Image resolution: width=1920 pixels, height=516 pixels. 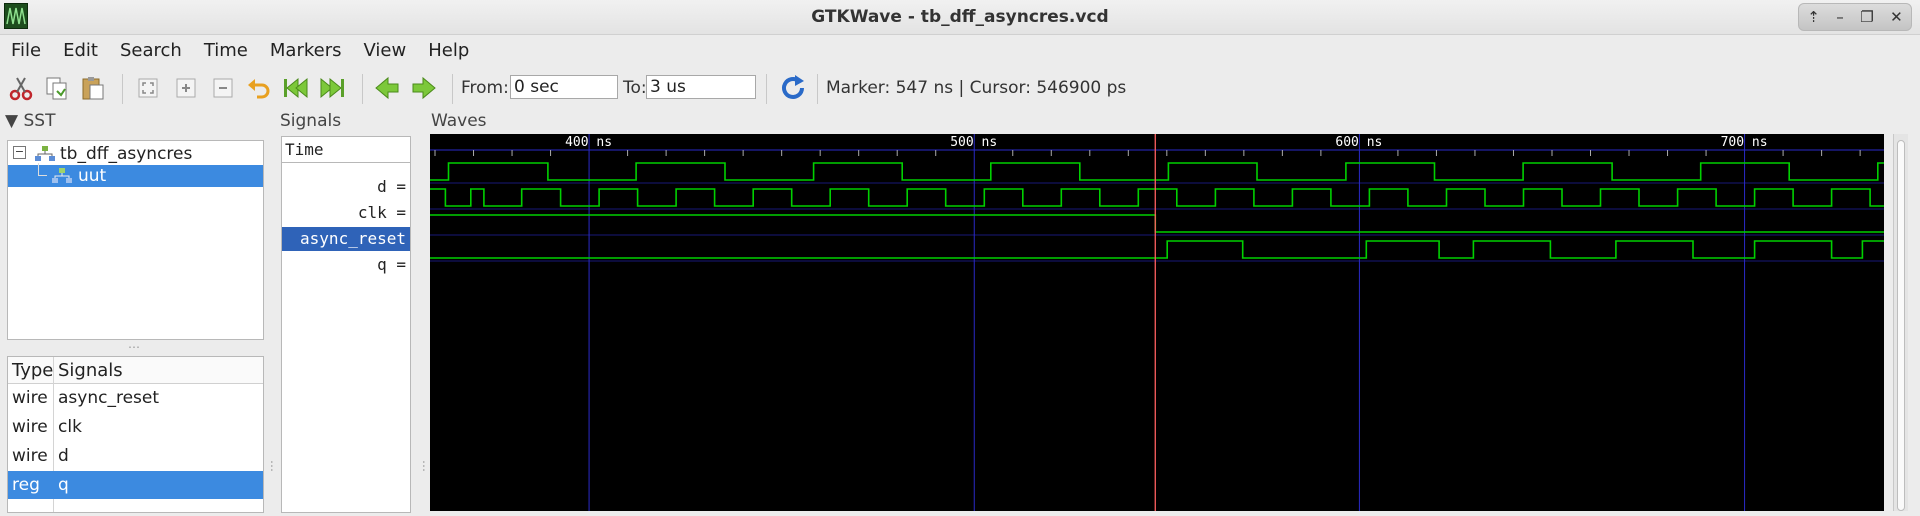 I want to click on time-tick-label: 700 ns, so click(x=1744, y=142).